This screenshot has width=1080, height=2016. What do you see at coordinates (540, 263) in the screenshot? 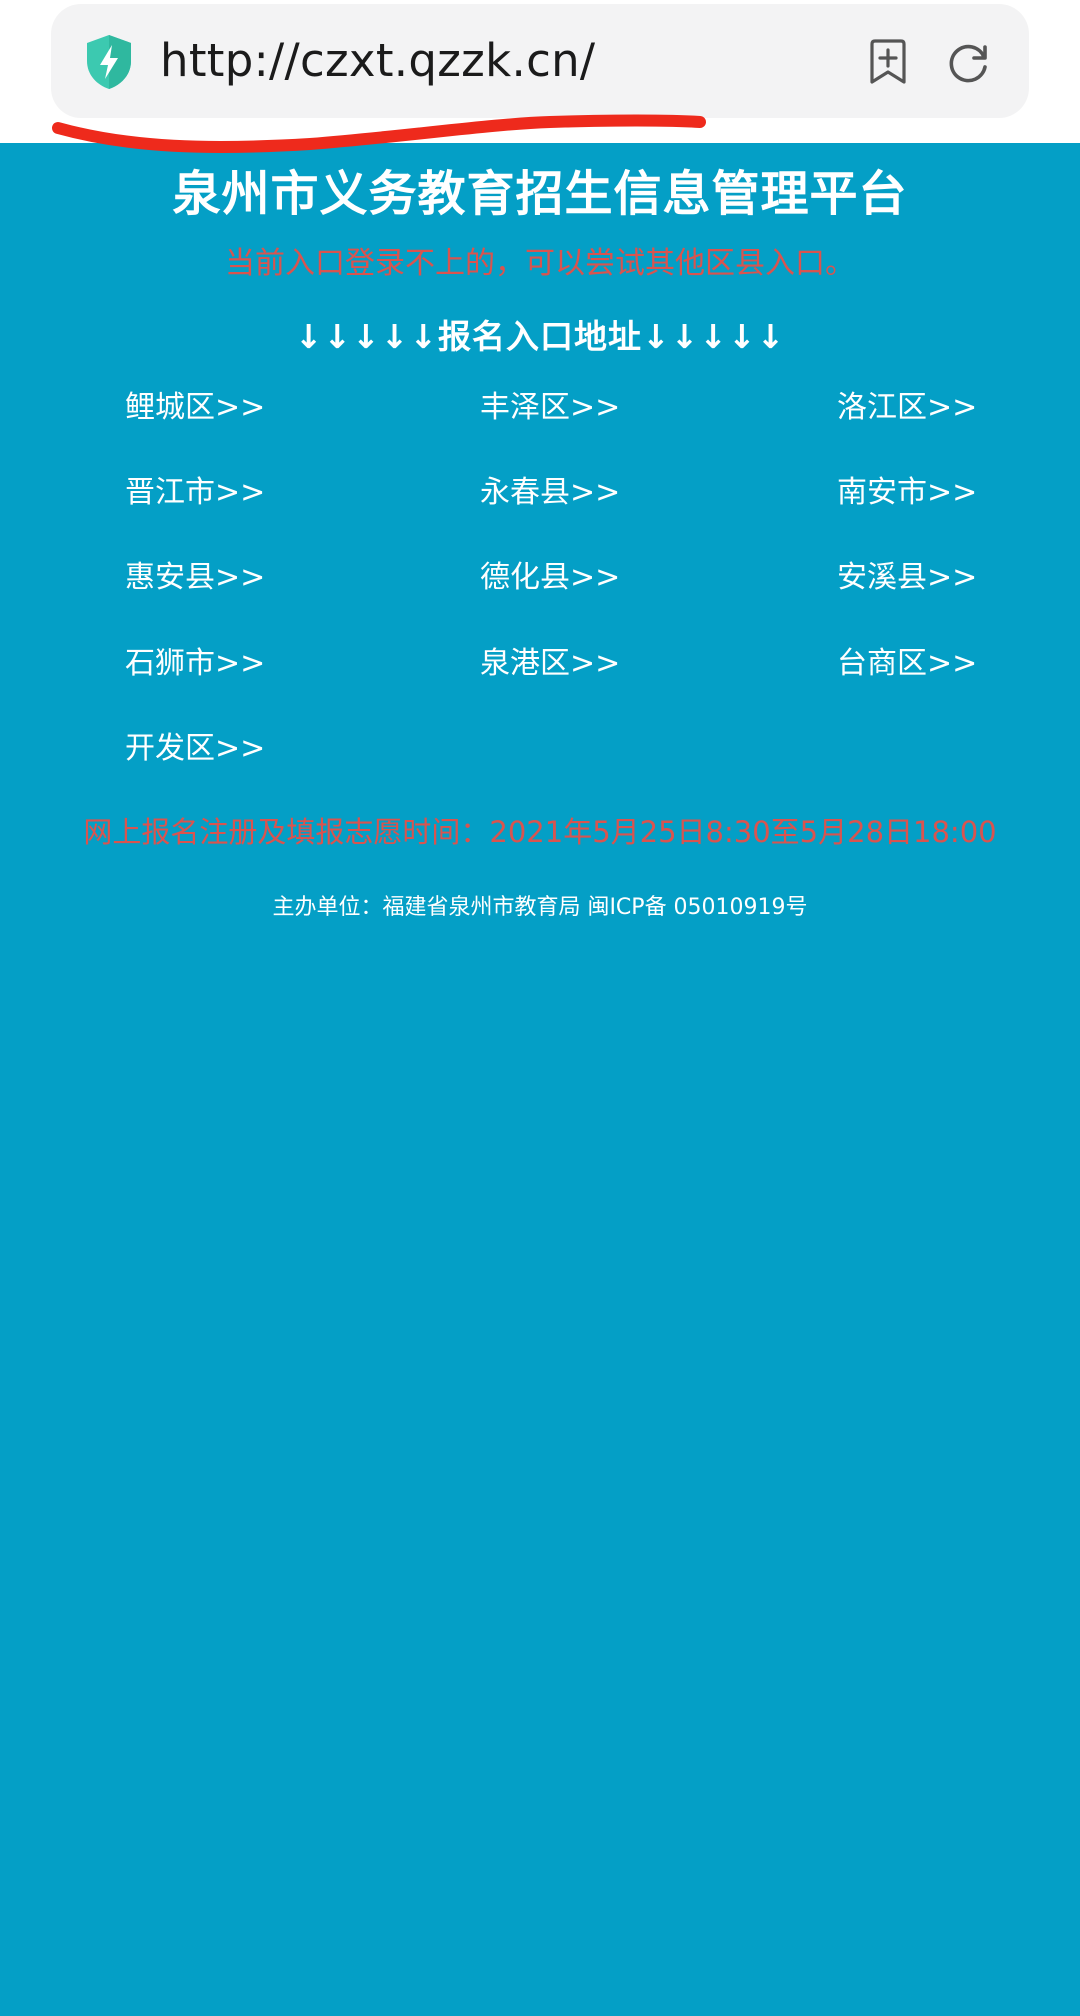
I see `login-notice: 当前入口登录不上的，可以尝试其他区县入口。` at bounding box center [540, 263].